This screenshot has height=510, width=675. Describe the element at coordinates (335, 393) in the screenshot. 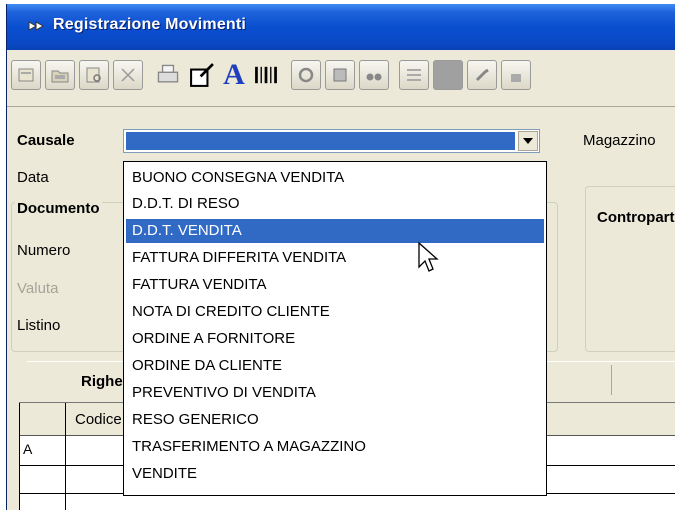

I see `dropdown-option: PREVENTIVO DI VENDITA` at that location.